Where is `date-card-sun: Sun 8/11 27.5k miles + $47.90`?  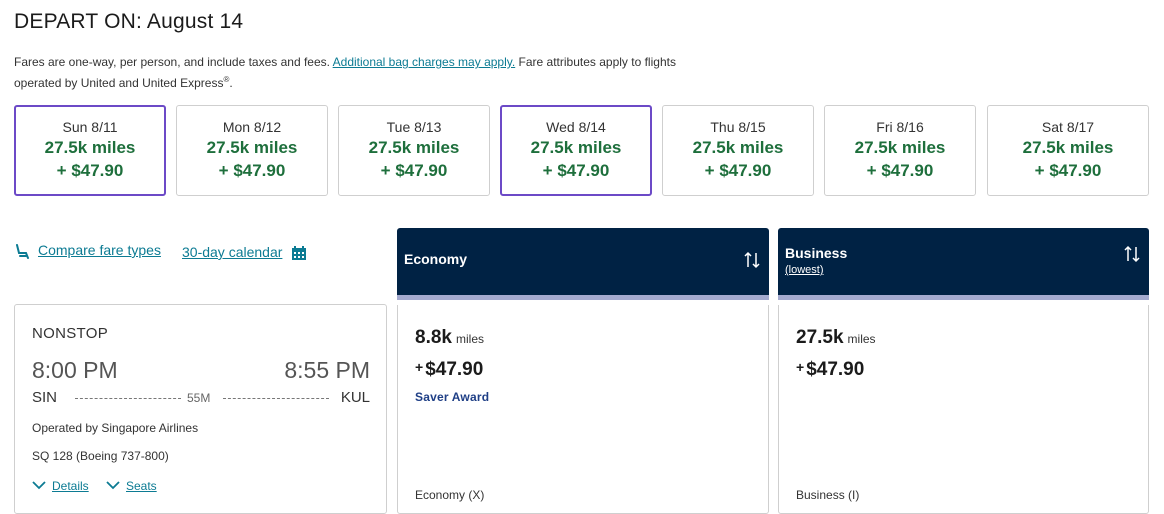
date-card-sun: Sun 8/11 27.5k miles + $47.90 is located at coordinates (90, 150).